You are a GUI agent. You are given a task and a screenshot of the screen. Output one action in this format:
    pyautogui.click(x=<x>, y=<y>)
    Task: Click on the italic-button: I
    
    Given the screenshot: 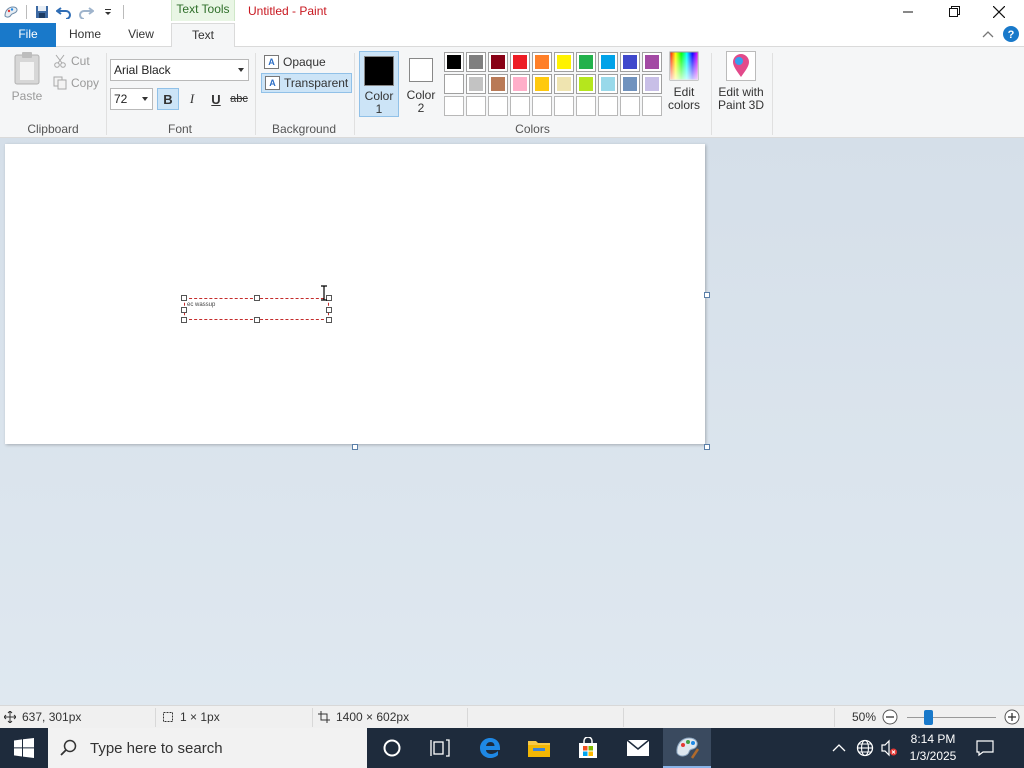 What is the action you would take?
    pyautogui.click(x=192, y=99)
    